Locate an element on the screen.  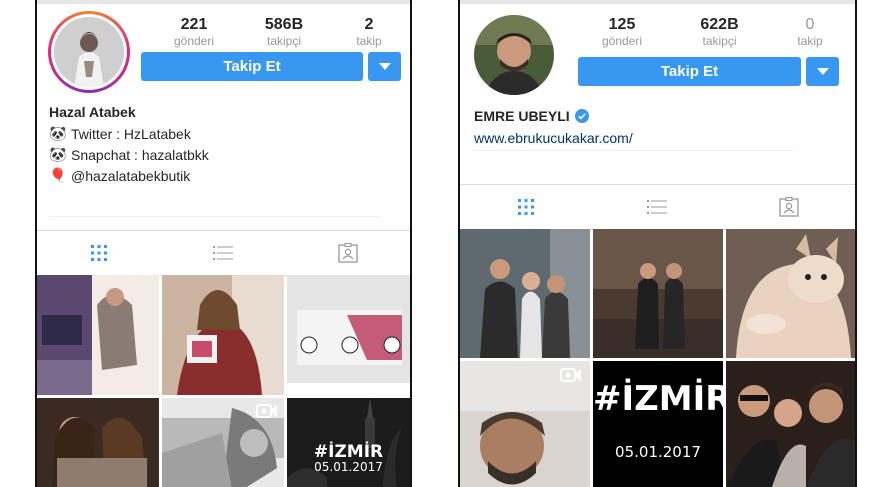
profile-link: www.ebrukucukakar.com/ is located at coordinates (553, 138).